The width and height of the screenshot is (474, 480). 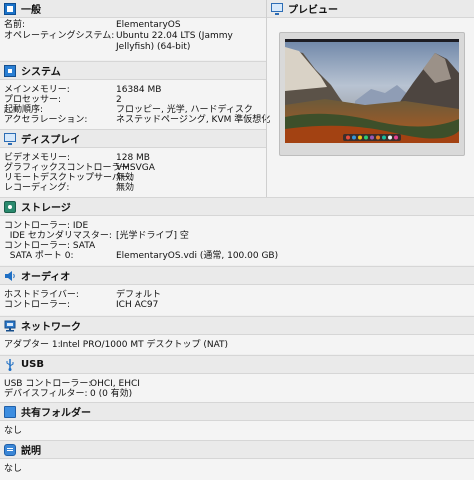 What do you see at coordinates (133, 70) in the screenshot?
I see `system-header: システム` at bounding box center [133, 70].